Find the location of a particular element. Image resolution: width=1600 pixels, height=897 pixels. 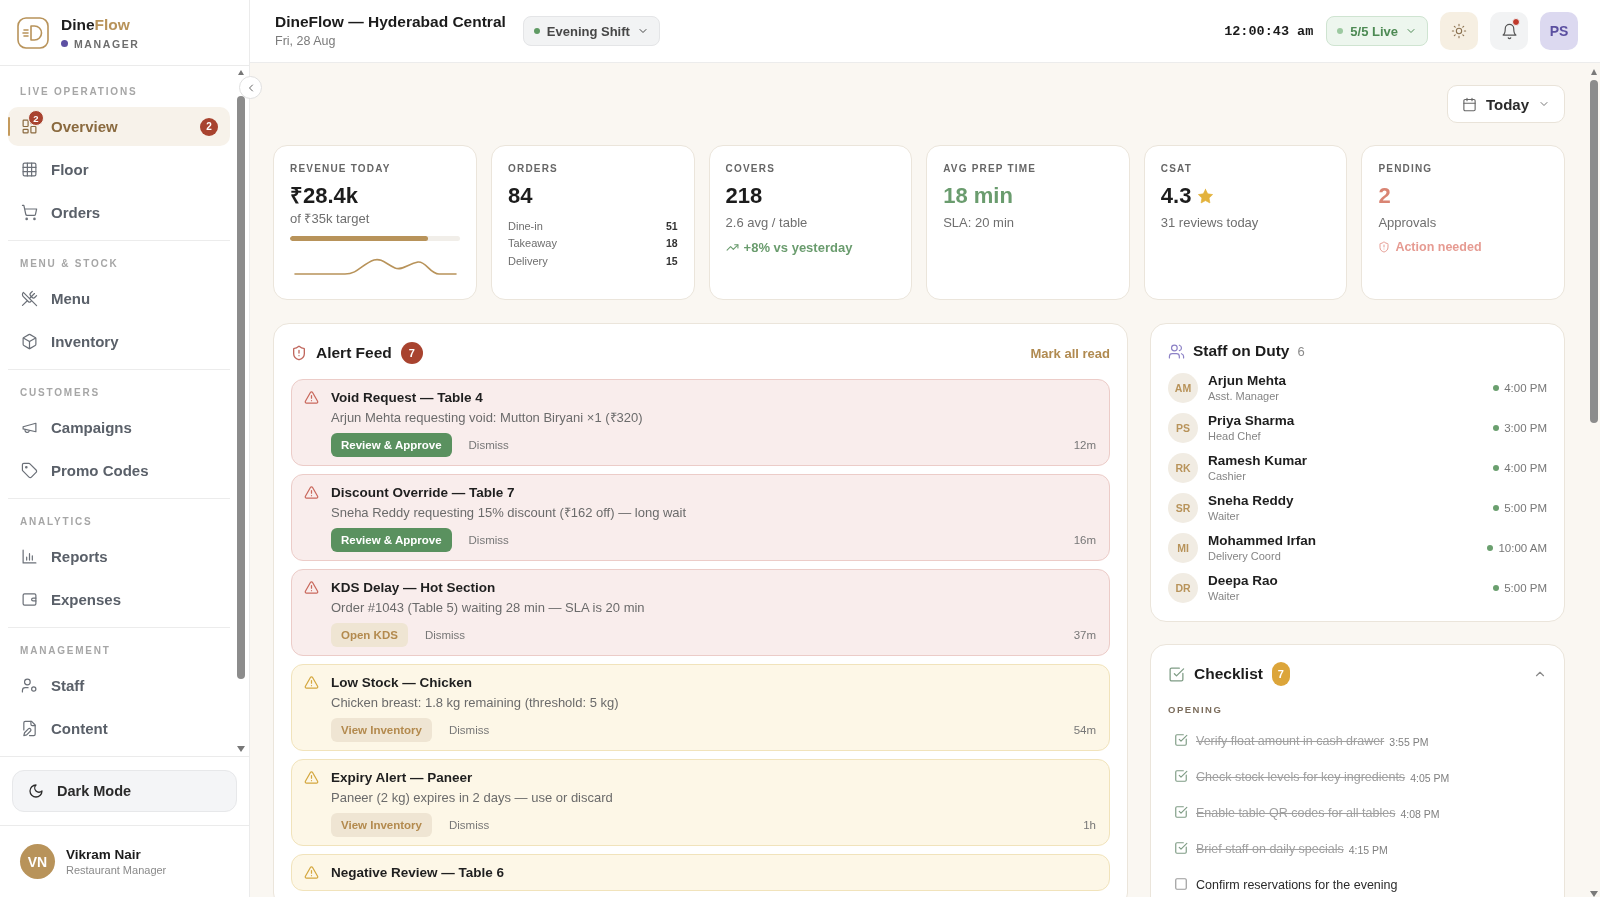

notification-badge: 2 is located at coordinates (36, 118).